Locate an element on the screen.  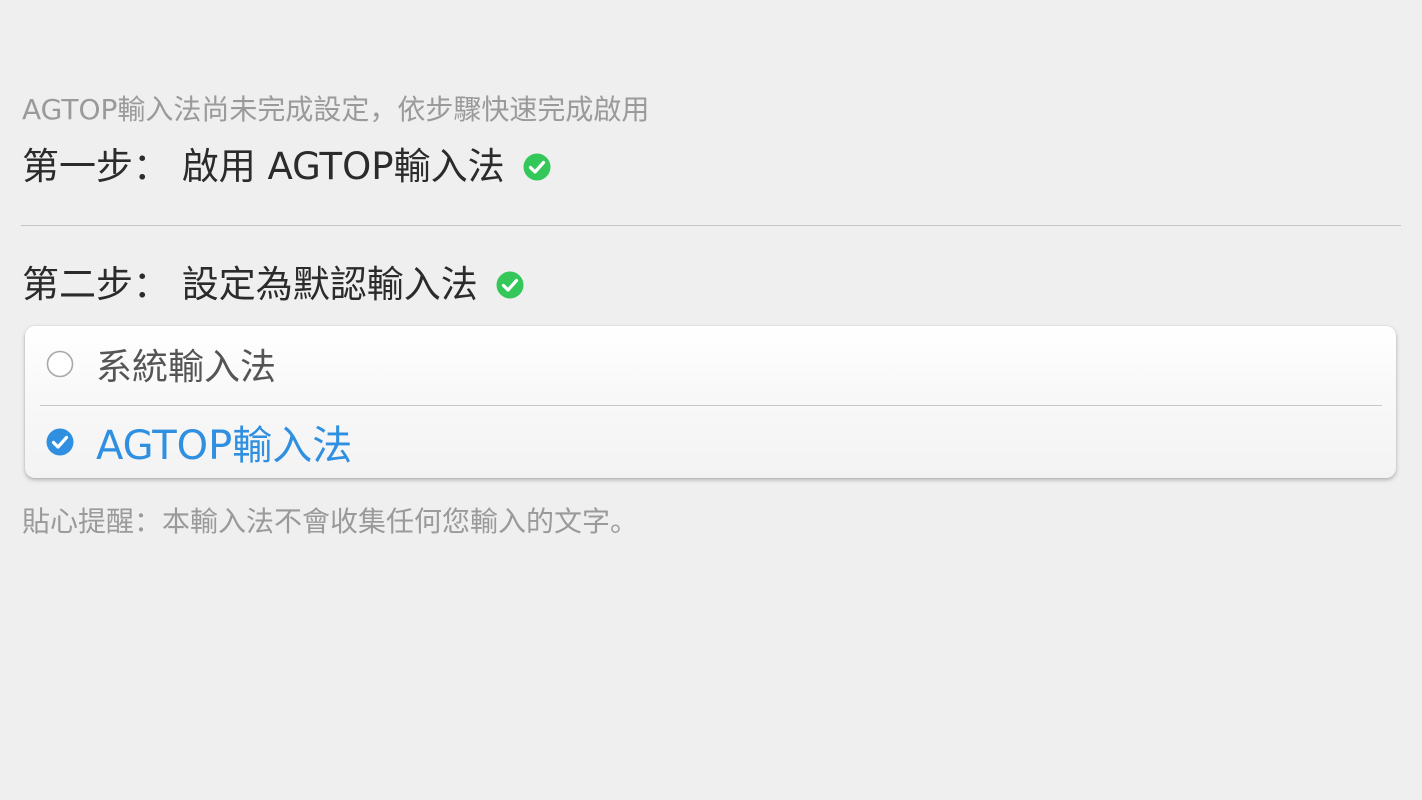
option-label: 系統輸入法 is located at coordinates (186, 367).